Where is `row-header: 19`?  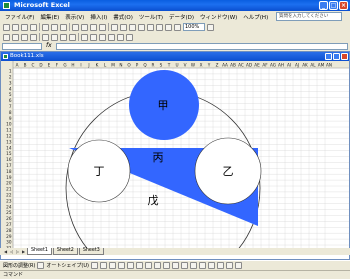
row-header: 19 is located at coordinates (9, 177).